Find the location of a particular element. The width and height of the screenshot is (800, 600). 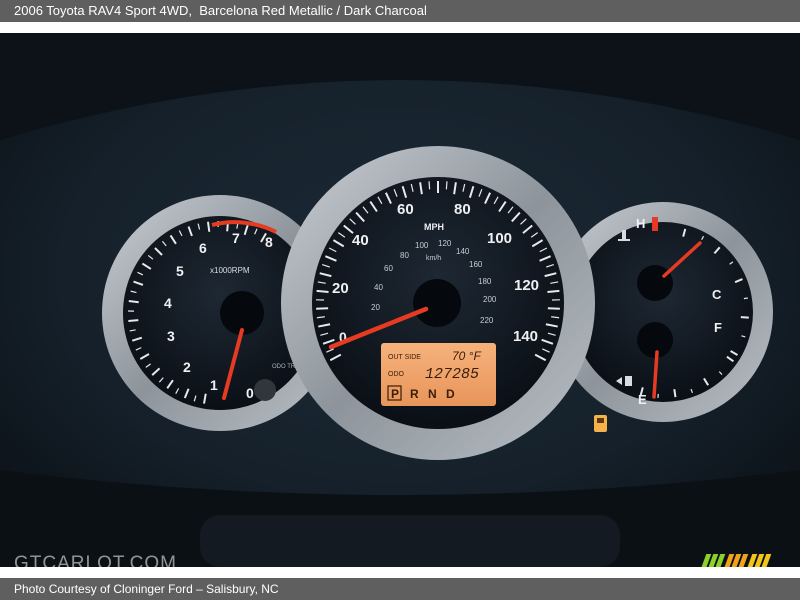

tach-unit: x1000RPM is located at coordinates (230, 270).